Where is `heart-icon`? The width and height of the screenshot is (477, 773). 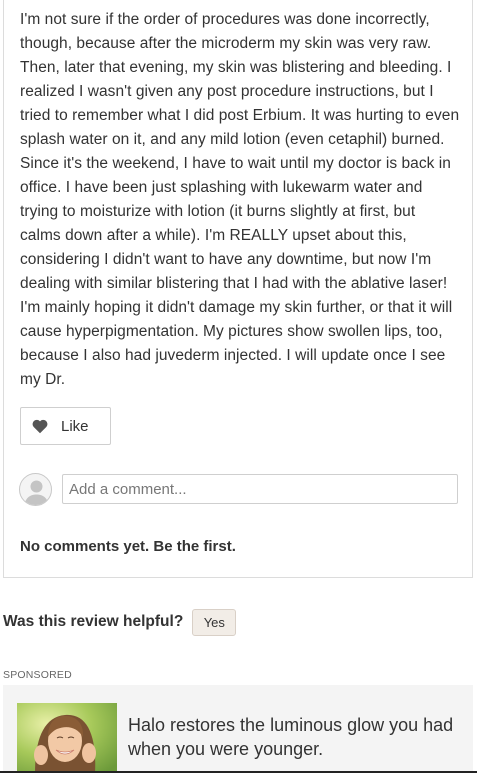 heart-icon is located at coordinates (40, 426).